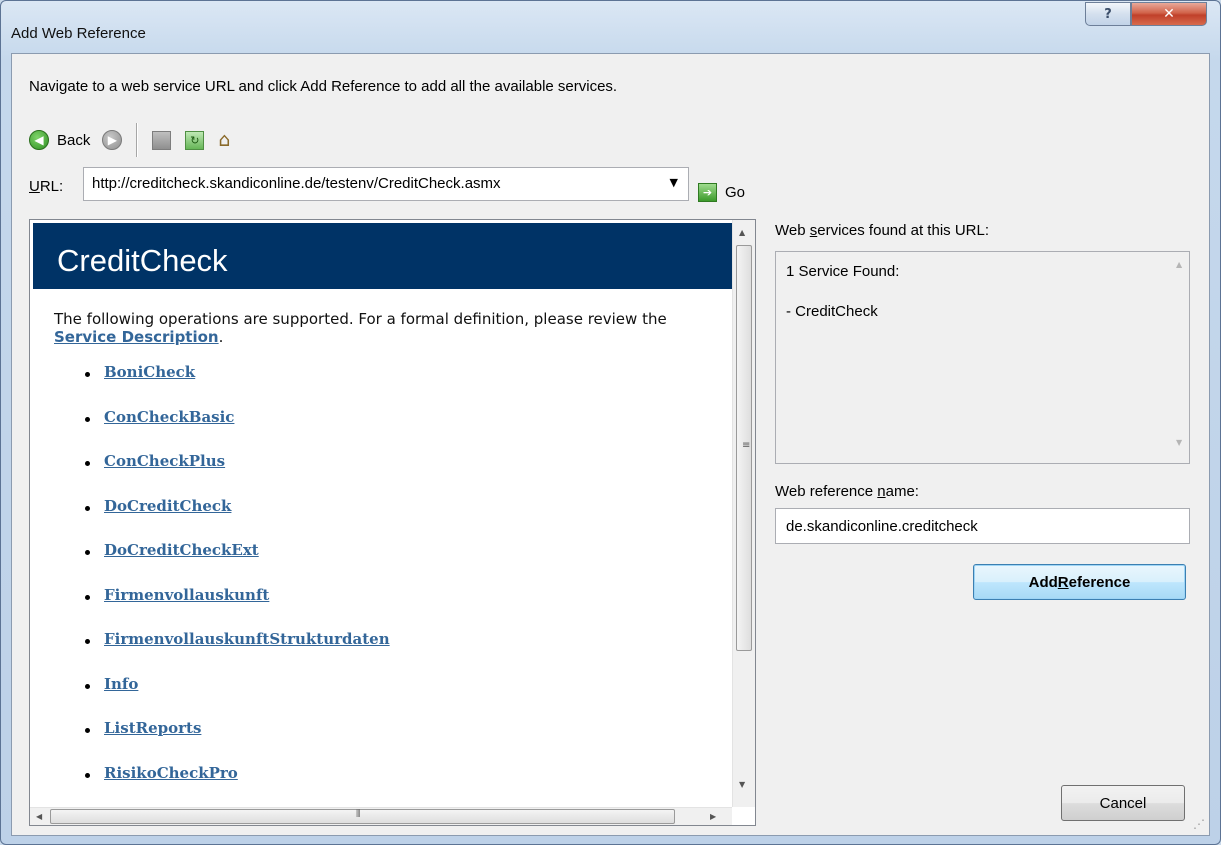 This screenshot has height=845, width=1221. I want to click on dropdown-arrow-icon: ▼, so click(674, 182).